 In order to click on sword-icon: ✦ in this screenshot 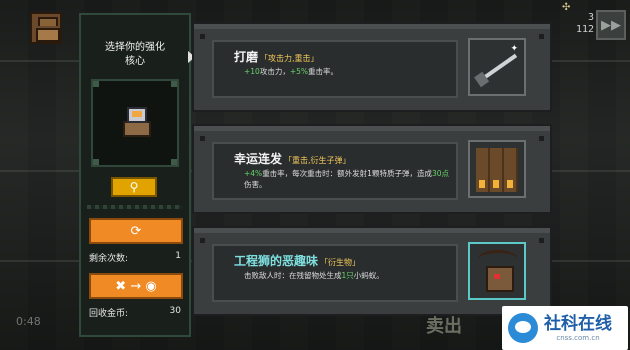, I will do `click(497, 67)`.